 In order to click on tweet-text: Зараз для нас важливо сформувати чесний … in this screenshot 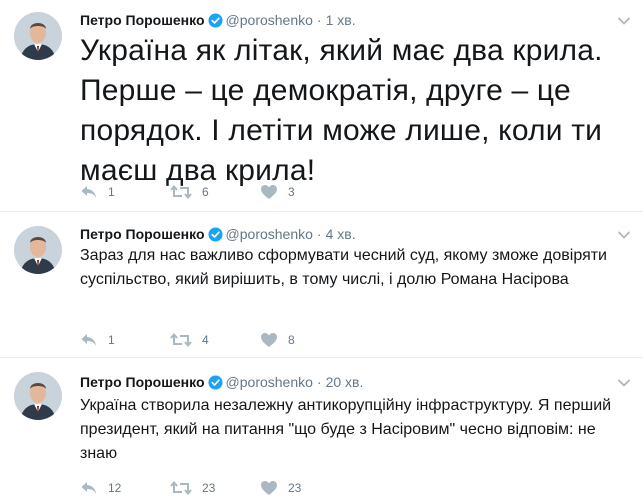, I will do `click(343, 267)`.